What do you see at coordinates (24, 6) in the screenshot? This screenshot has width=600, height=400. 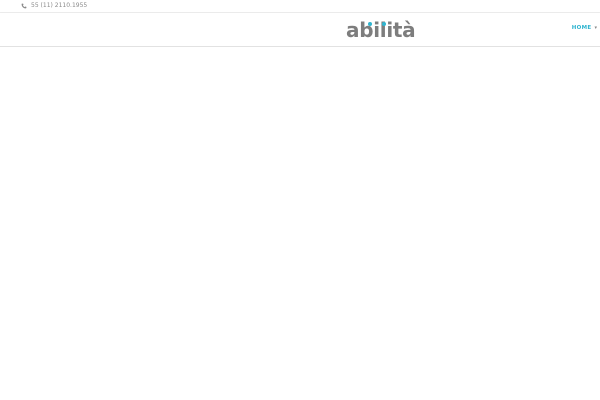 I see `phone-icon` at bounding box center [24, 6].